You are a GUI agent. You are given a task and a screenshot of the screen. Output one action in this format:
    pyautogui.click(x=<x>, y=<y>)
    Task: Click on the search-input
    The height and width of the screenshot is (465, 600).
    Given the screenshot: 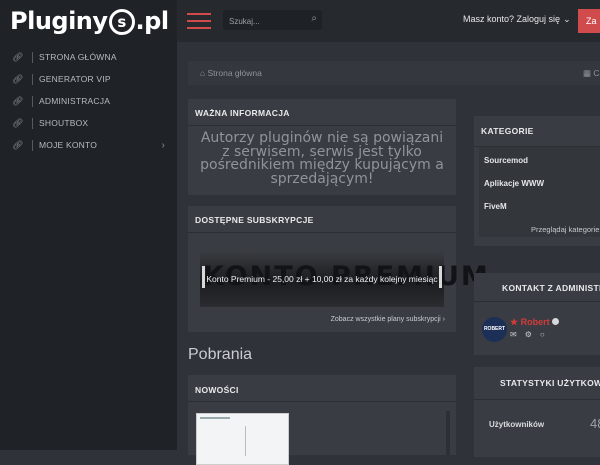 What is the action you would take?
    pyautogui.click(x=266, y=21)
    